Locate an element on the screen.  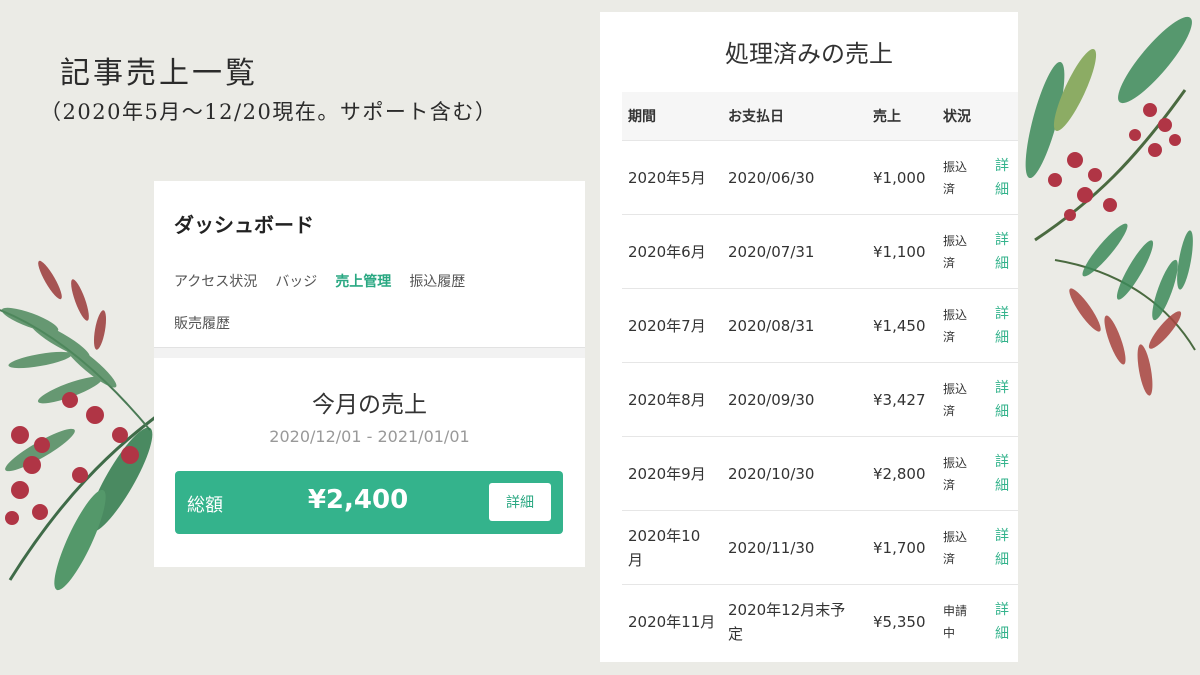
status-cell: 申請中 is located at coordinates (963, 621).